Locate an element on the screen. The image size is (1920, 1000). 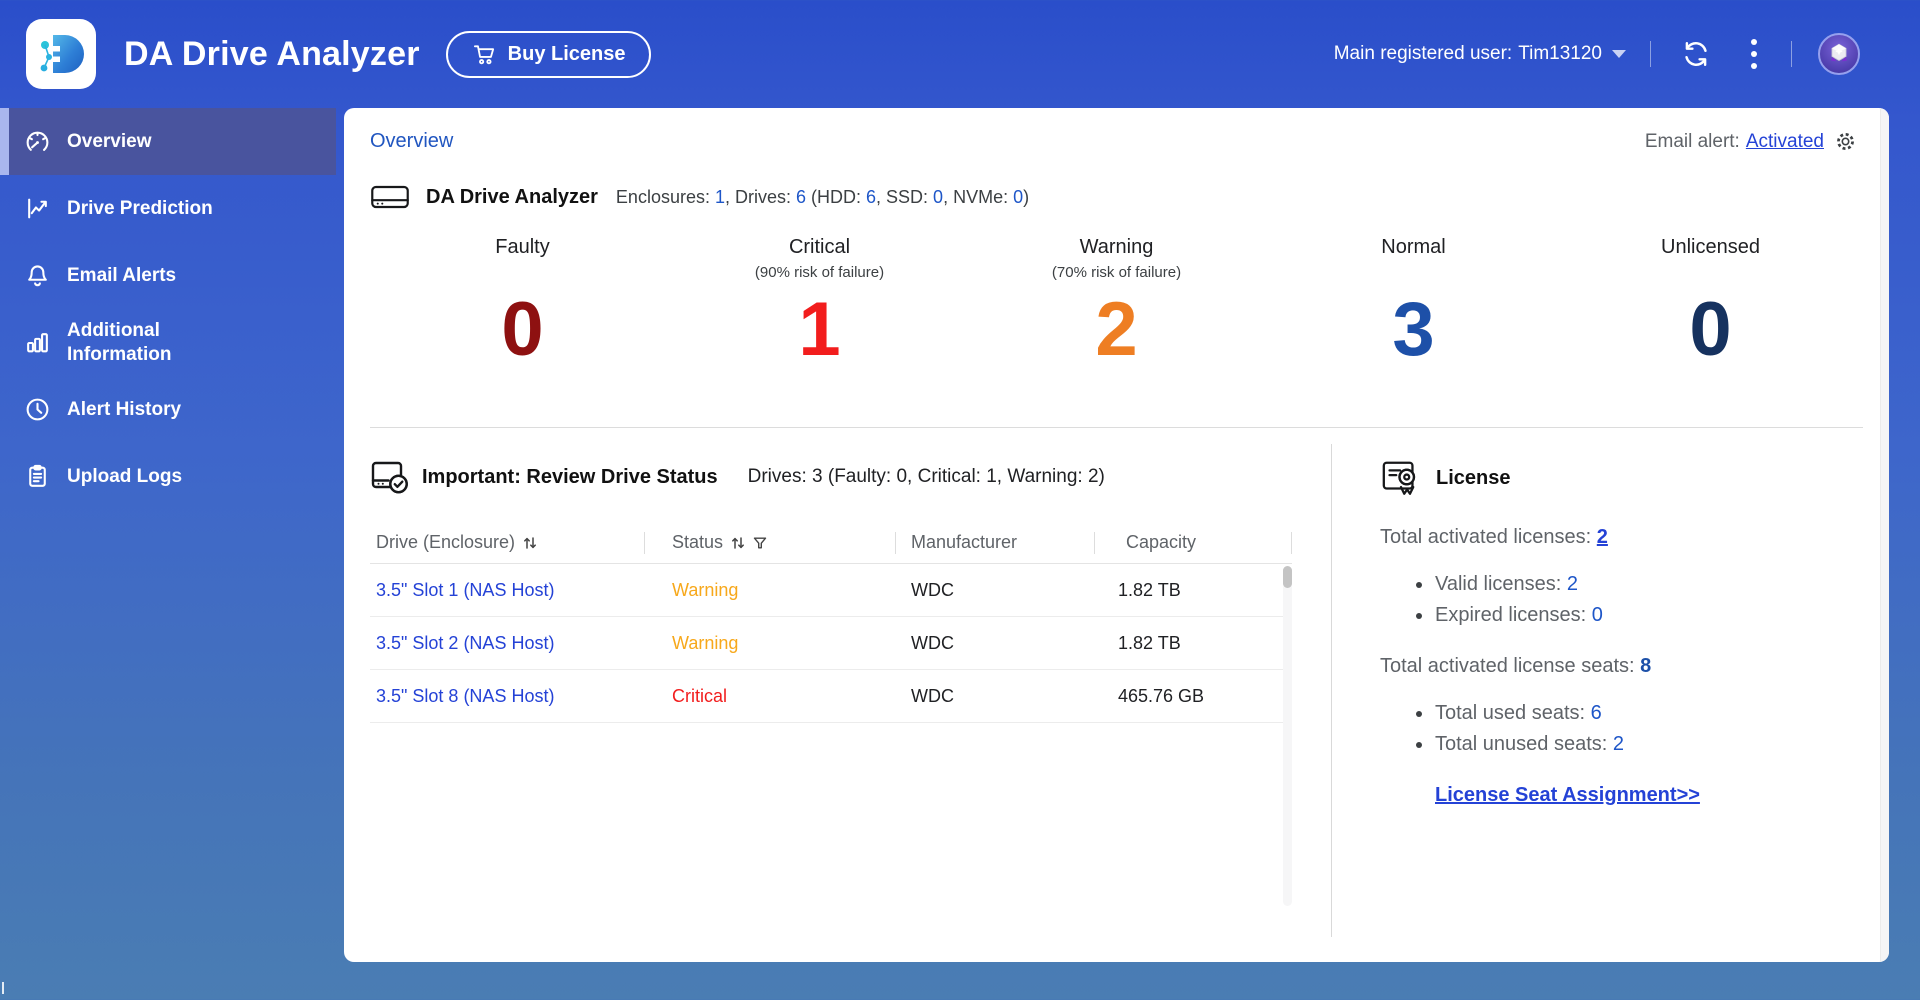
table-scrollbar-track is located at coordinates (1287, 736).